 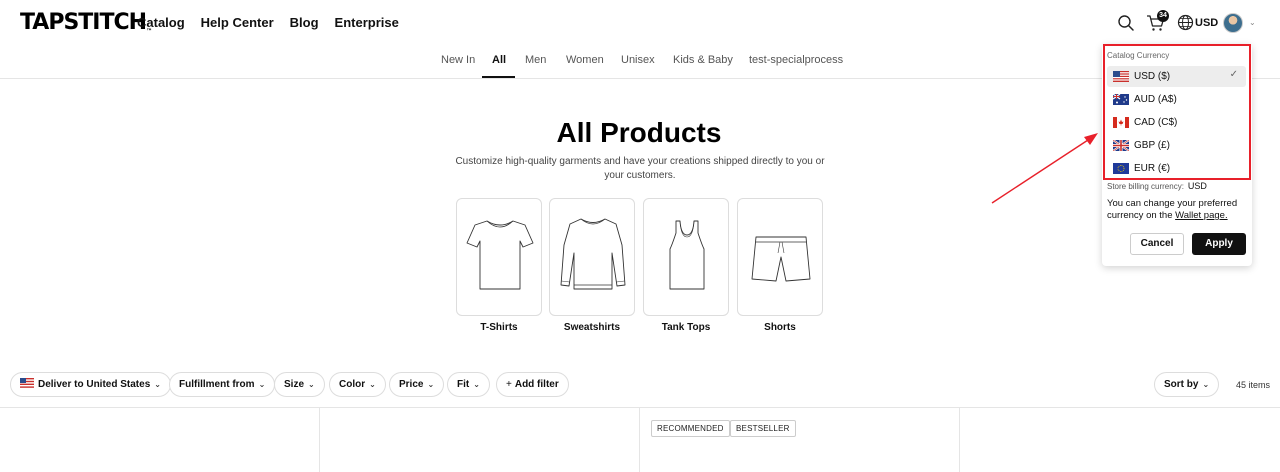 I want to click on category-card-shorts, so click(x=780, y=257).